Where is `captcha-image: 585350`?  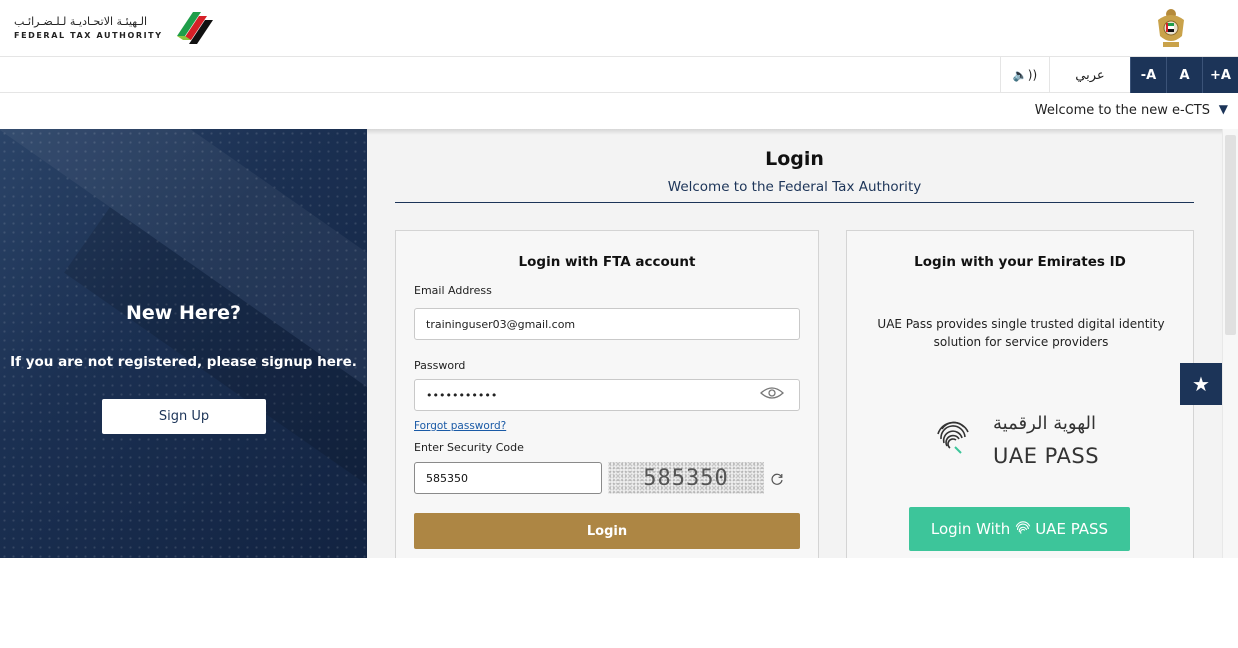 captcha-image: 585350 is located at coordinates (686, 478).